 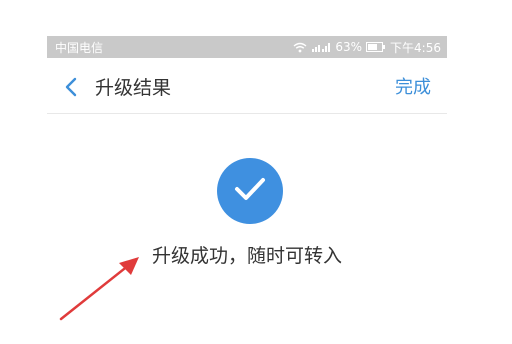 I want to click on status-bar: 中国电信 63% 下午4:56, so click(x=247, y=47).